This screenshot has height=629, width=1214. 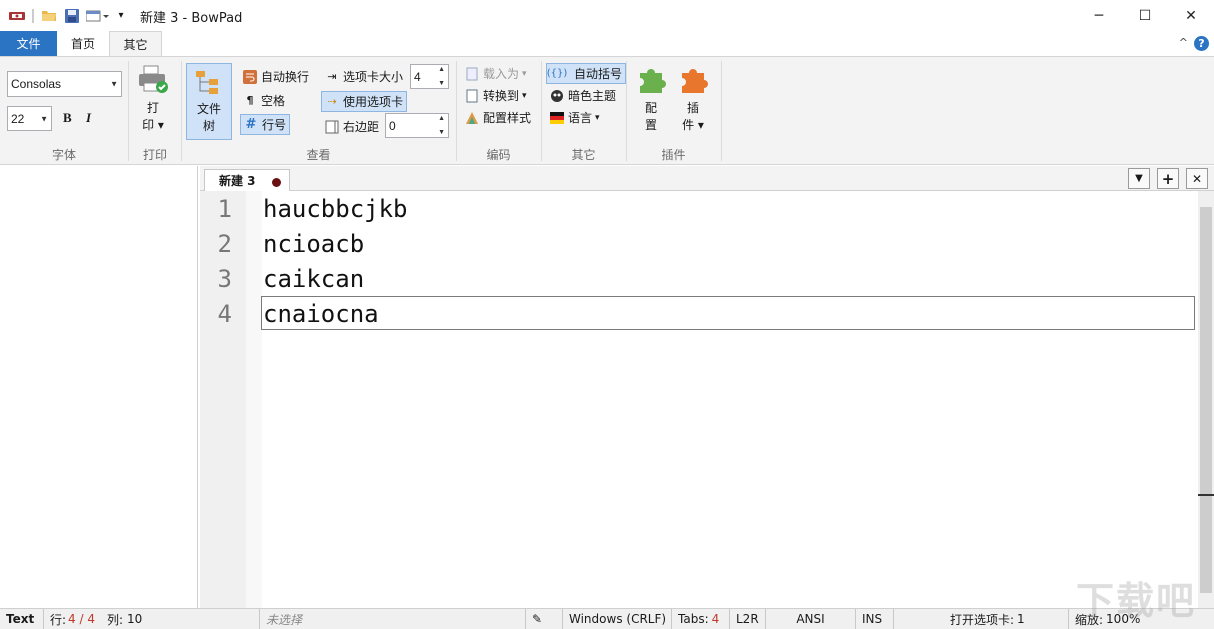 I want to click on tabs-status: Tabs: 4, so click(x=701, y=619).